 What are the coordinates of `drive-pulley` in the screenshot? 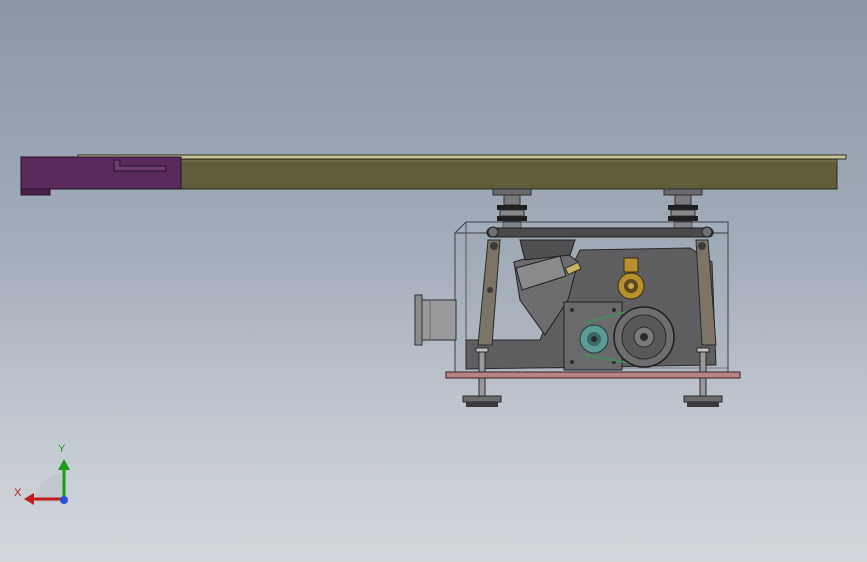 It's located at (594, 339).